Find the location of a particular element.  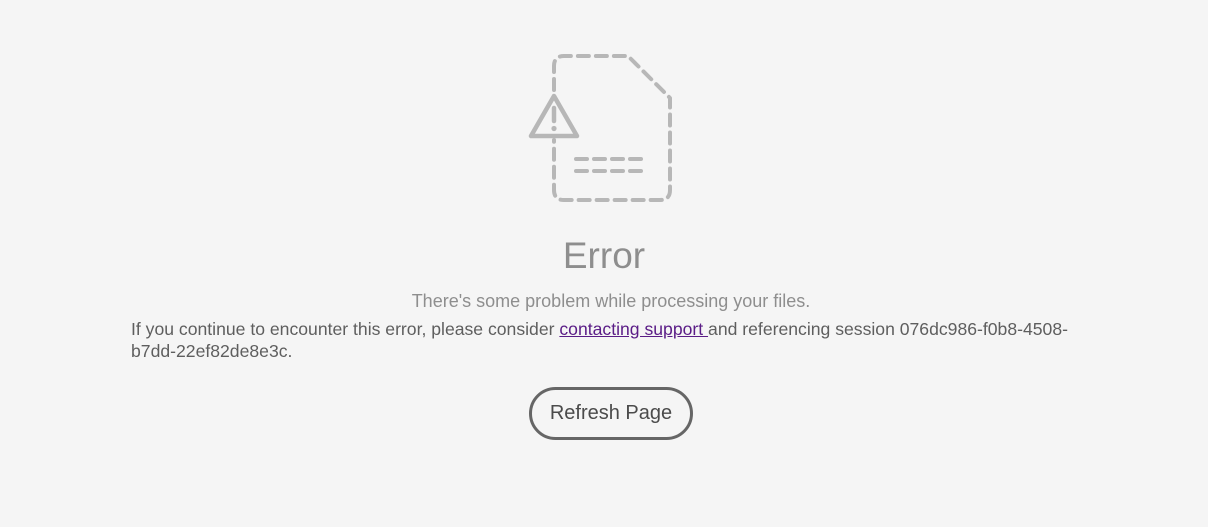

error-title: Error is located at coordinates (604, 255).